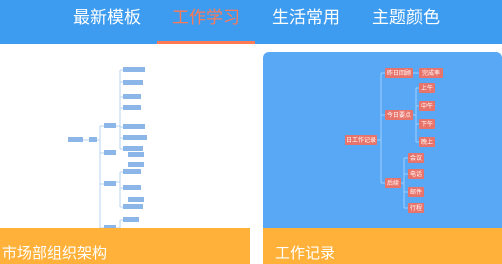 The width and height of the screenshot is (502, 264). What do you see at coordinates (393, 183) in the screenshot?
I see `mindmap-branch: 后续` at bounding box center [393, 183].